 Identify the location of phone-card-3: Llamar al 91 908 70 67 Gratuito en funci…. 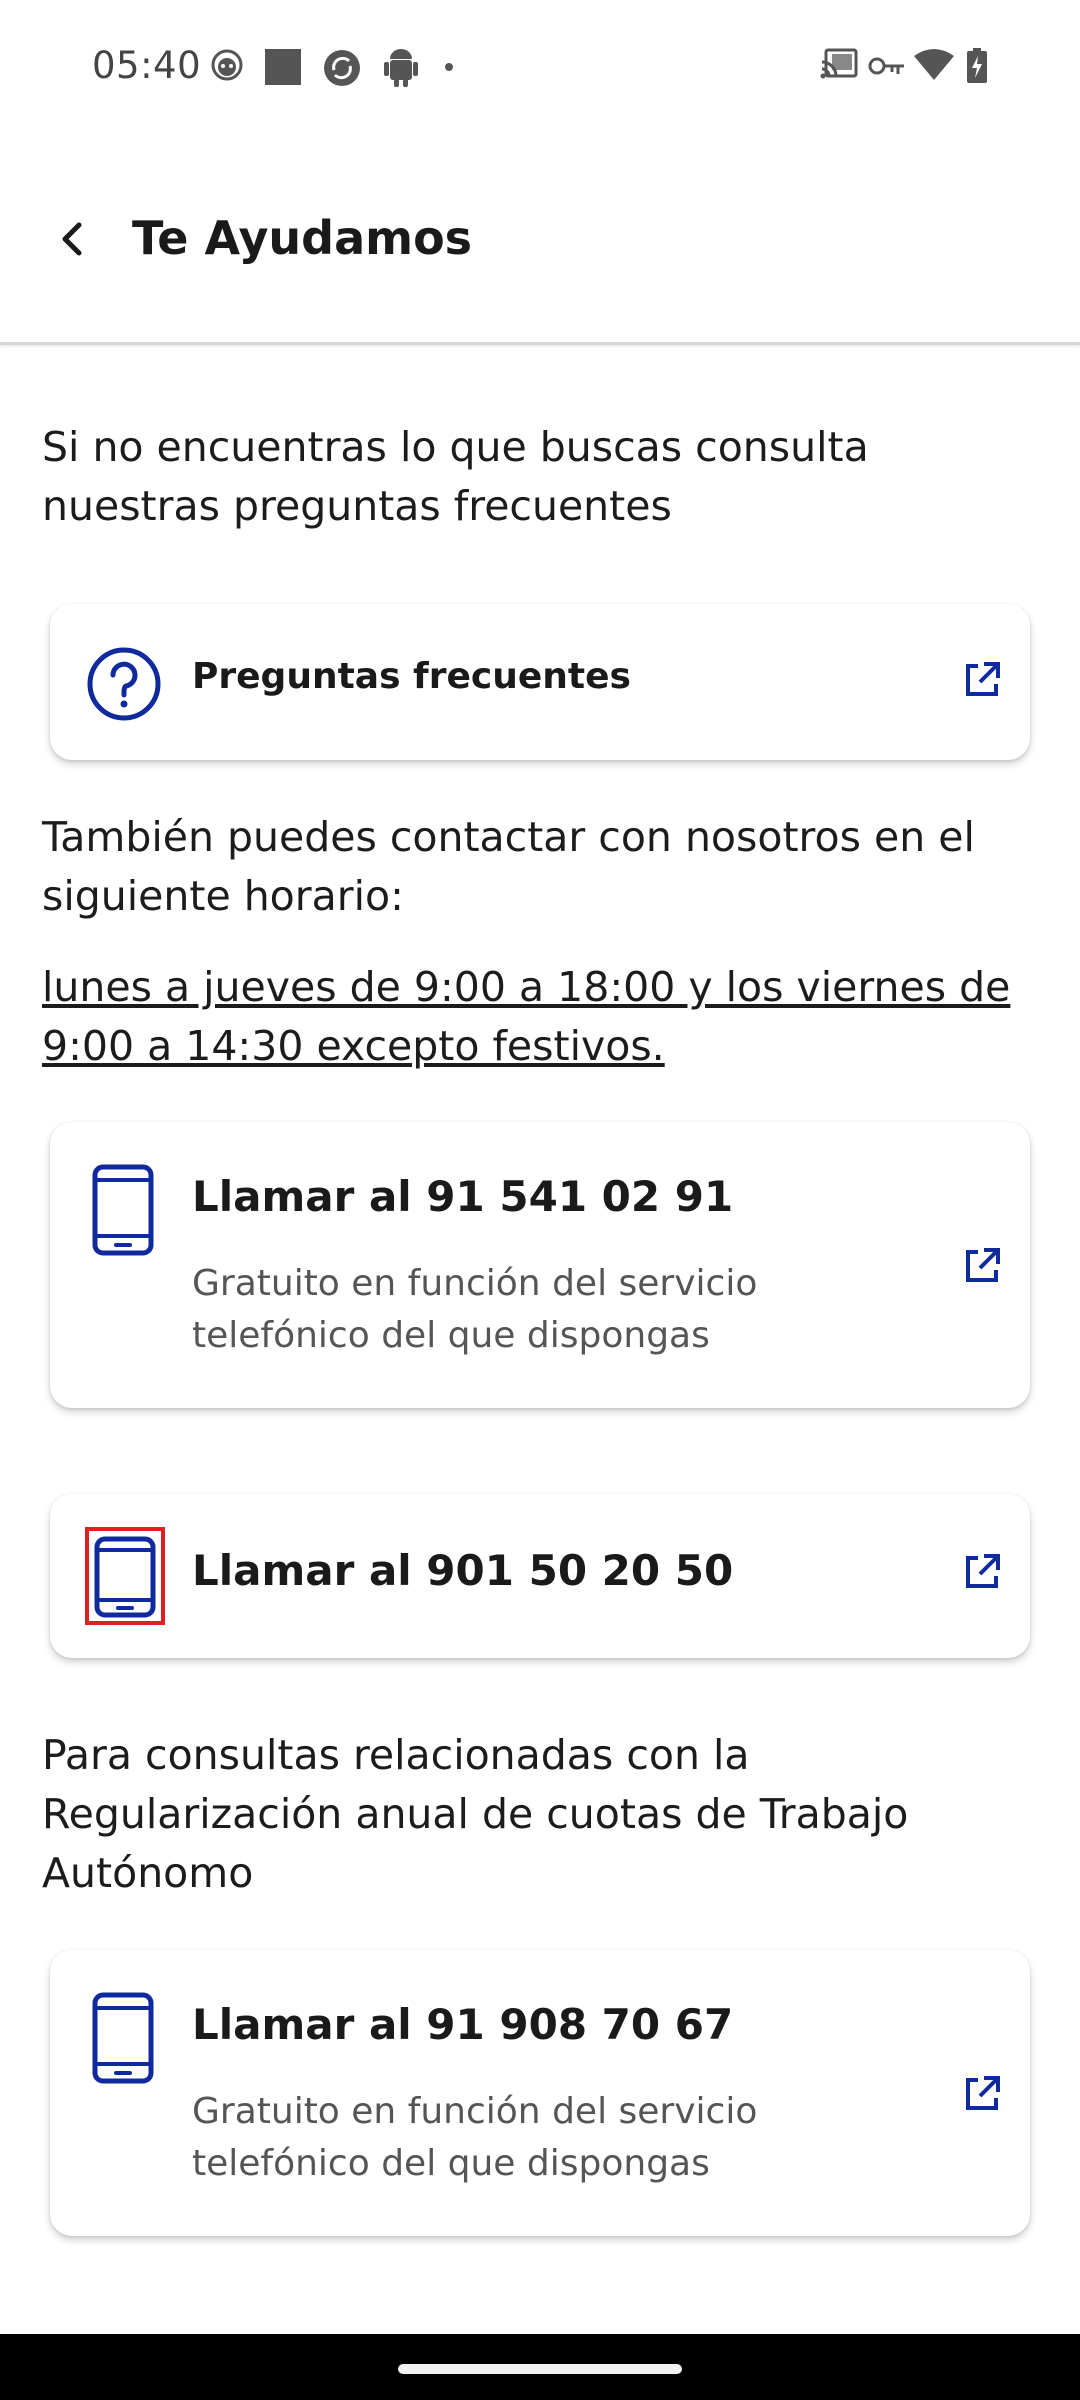
(540, 2093).